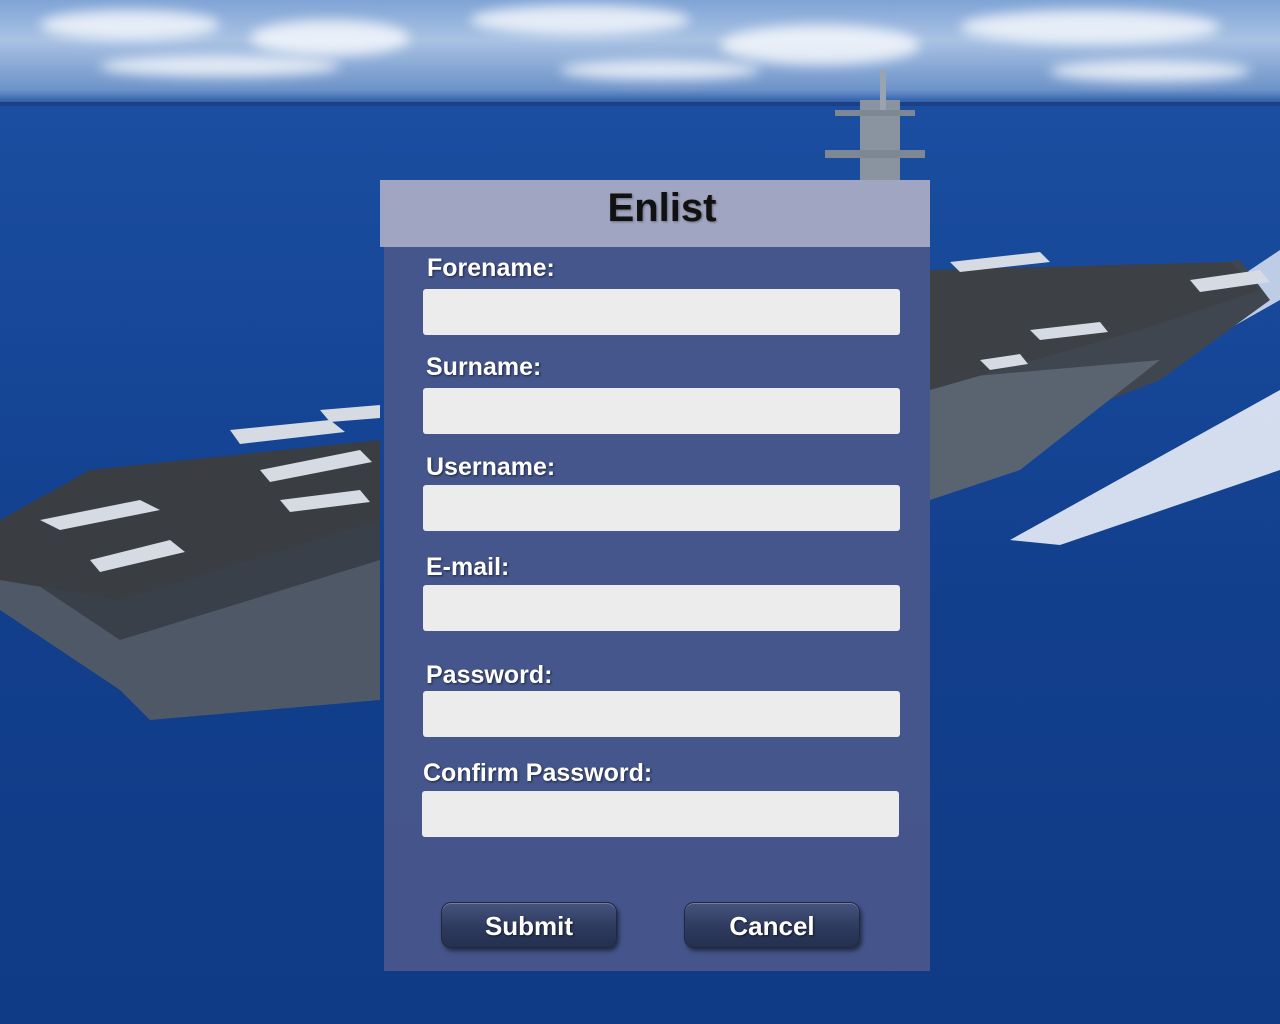 The image size is (1280, 1024). What do you see at coordinates (660, 814) in the screenshot?
I see `confirm-password-input` at bounding box center [660, 814].